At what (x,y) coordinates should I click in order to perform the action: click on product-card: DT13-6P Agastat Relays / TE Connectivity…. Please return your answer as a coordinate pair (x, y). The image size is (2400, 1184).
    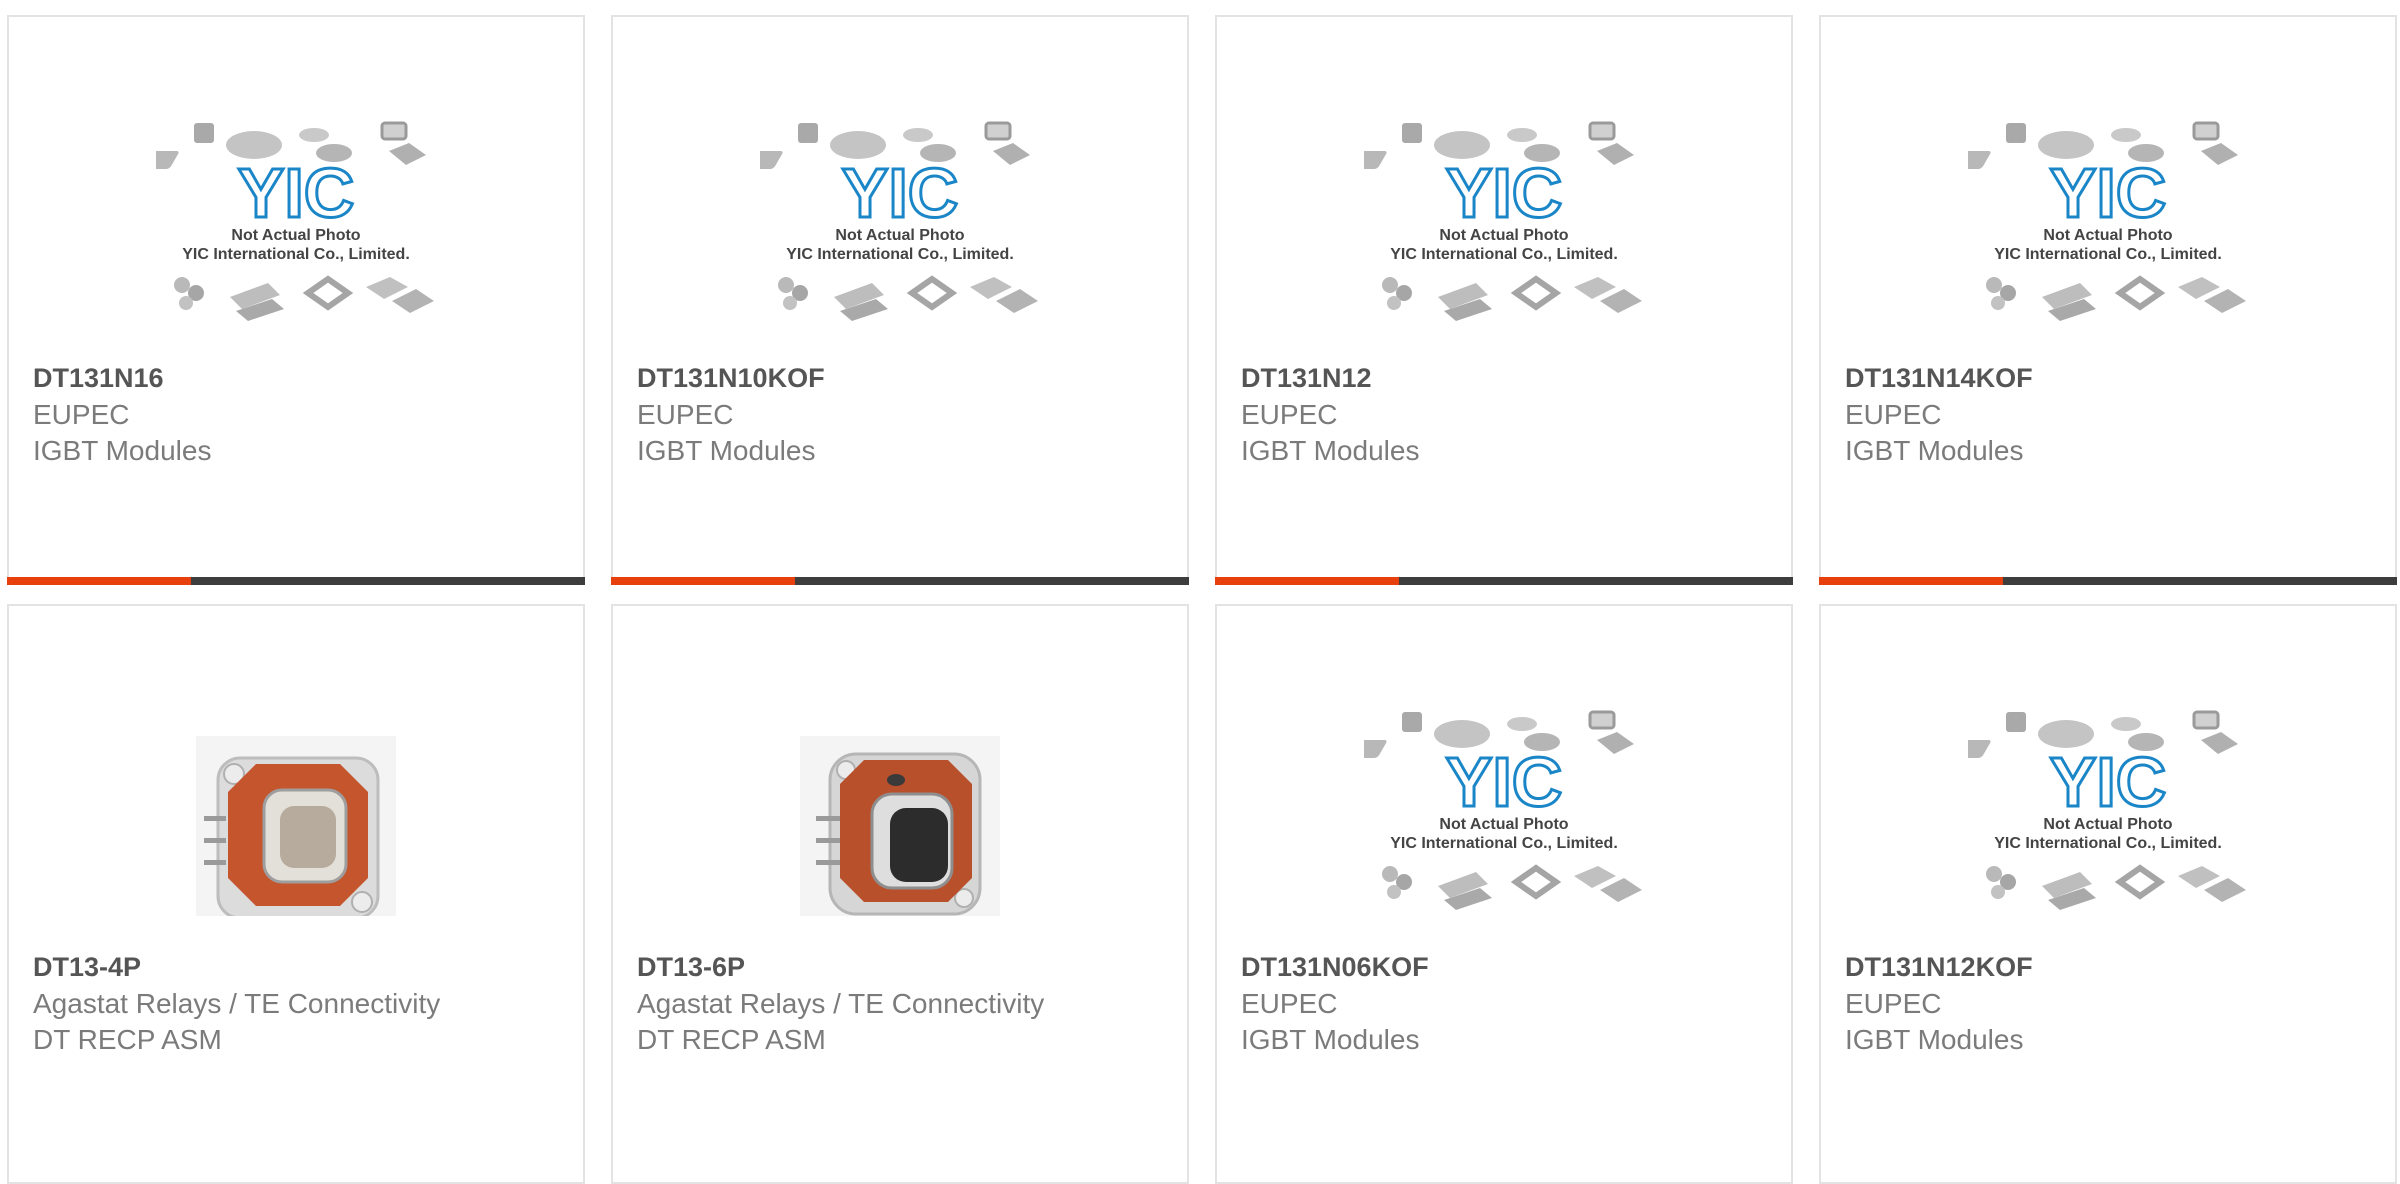
    Looking at the image, I should click on (900, 894).